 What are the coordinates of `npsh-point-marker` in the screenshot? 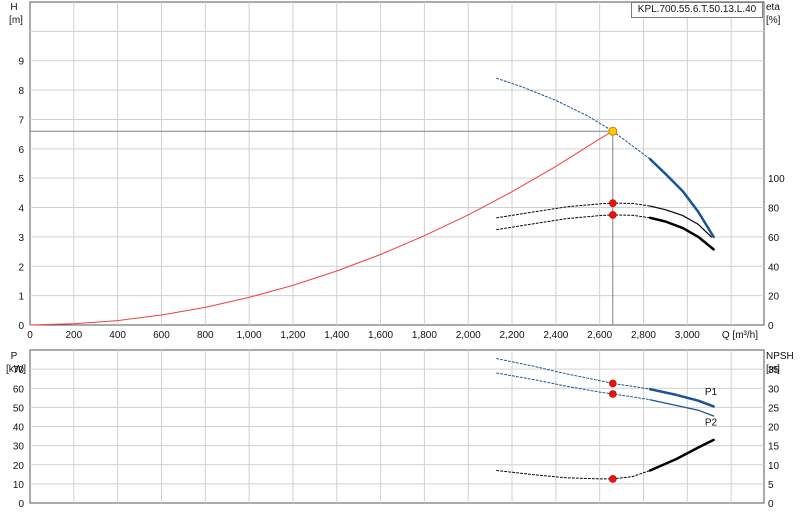 It's located at (613, 479).